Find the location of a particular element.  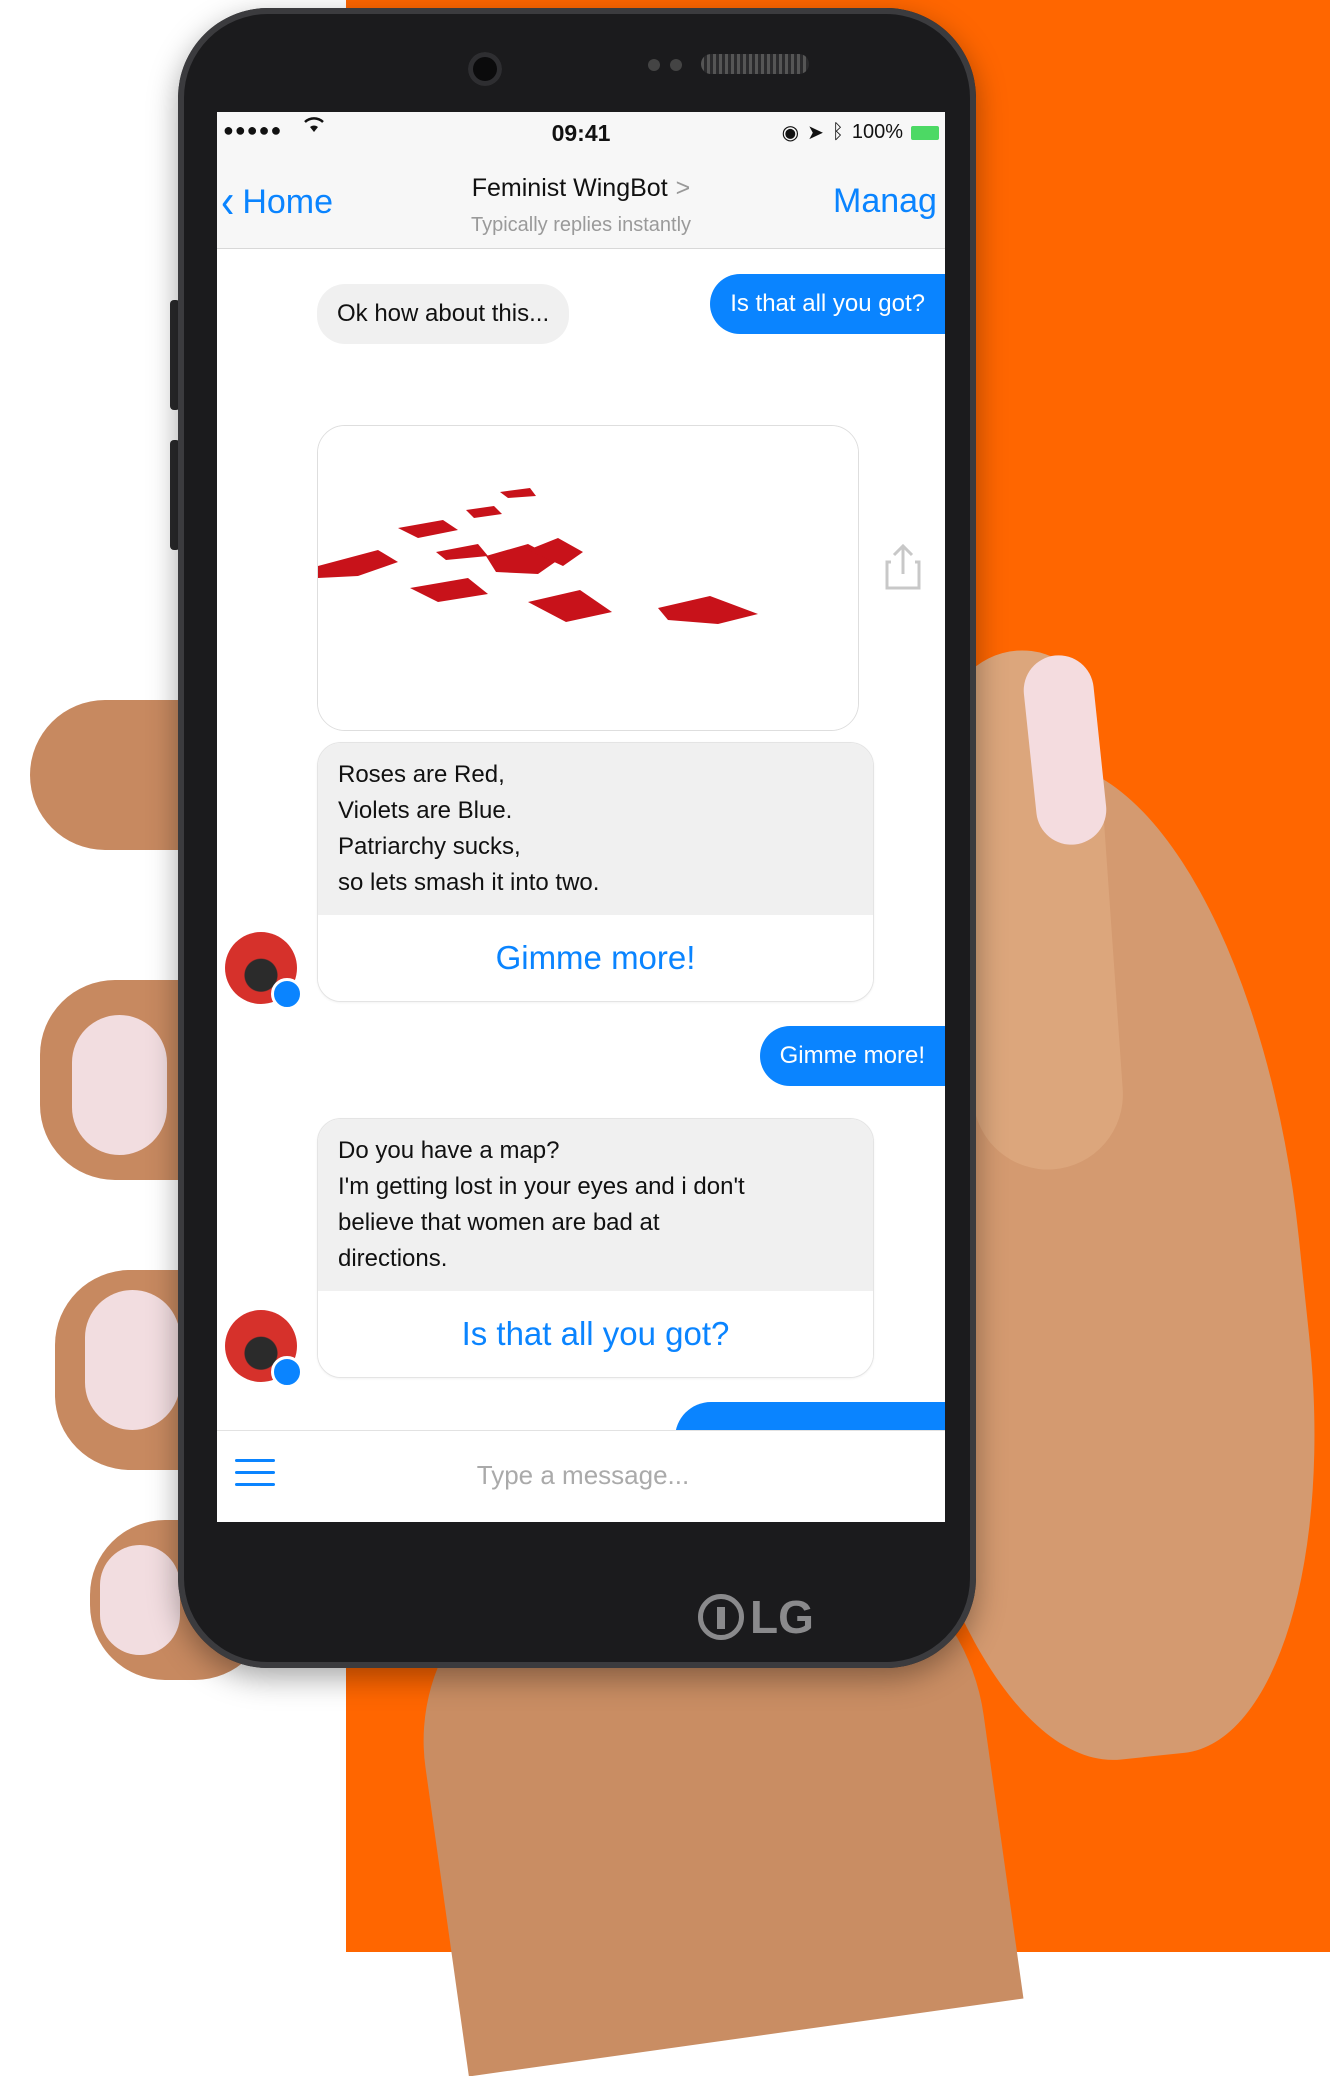

gimme-more-button: Gimme more! is located at coordinates (595, 958).